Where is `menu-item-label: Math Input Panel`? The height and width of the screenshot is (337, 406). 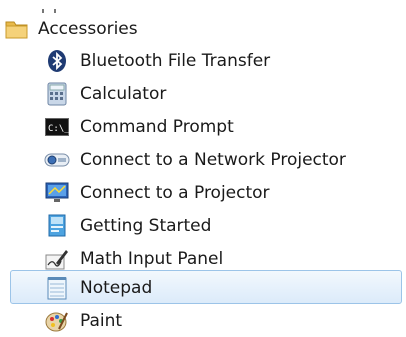 menu-item-label: Math Input Panel is located at coordinates (152, 258).